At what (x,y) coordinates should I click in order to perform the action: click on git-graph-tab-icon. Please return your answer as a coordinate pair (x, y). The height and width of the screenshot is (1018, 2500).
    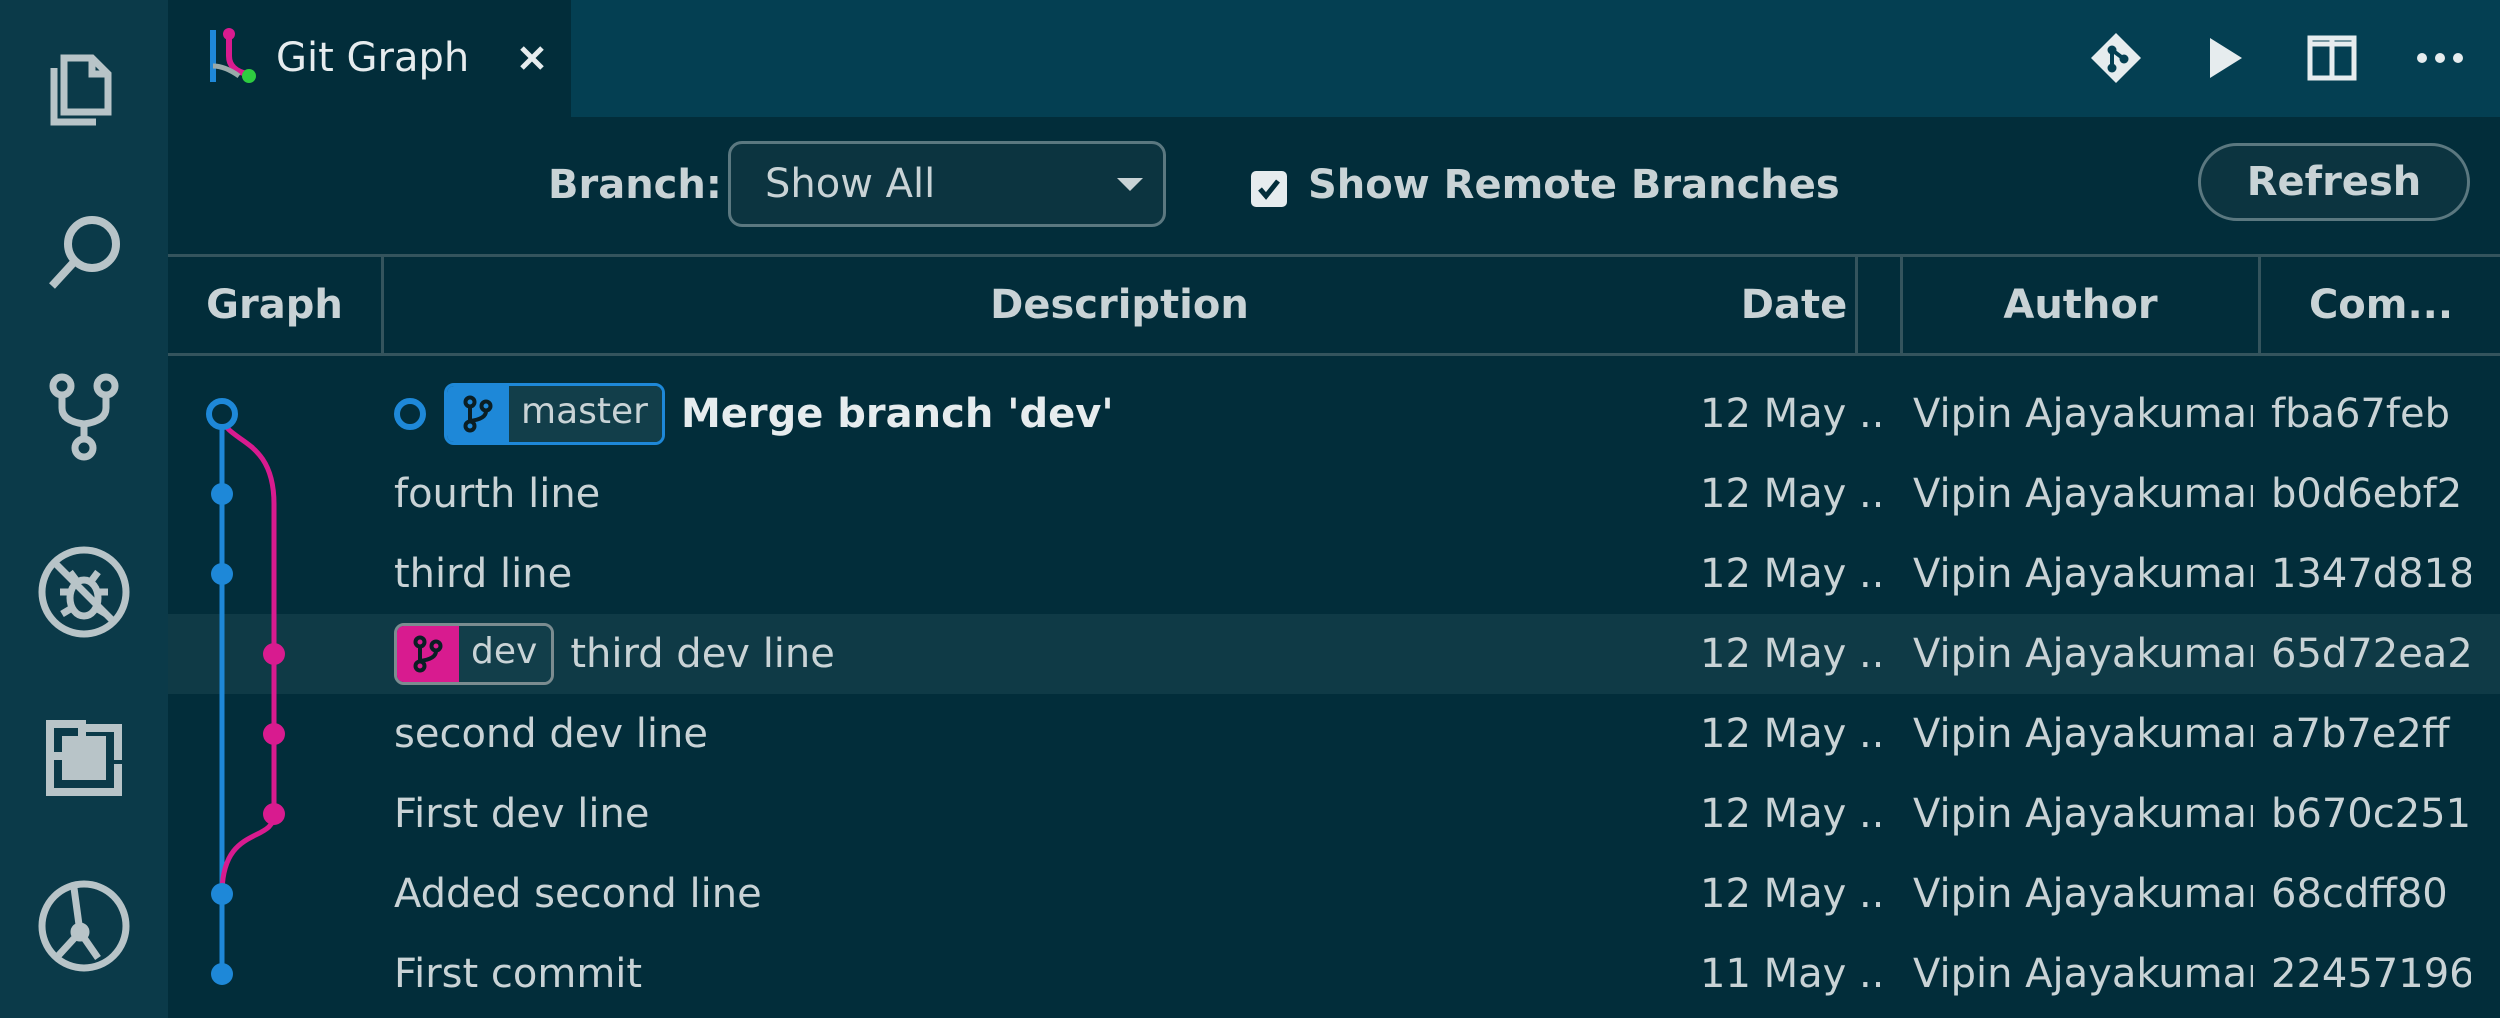
    Looking at the image, I should click on (233, 55).